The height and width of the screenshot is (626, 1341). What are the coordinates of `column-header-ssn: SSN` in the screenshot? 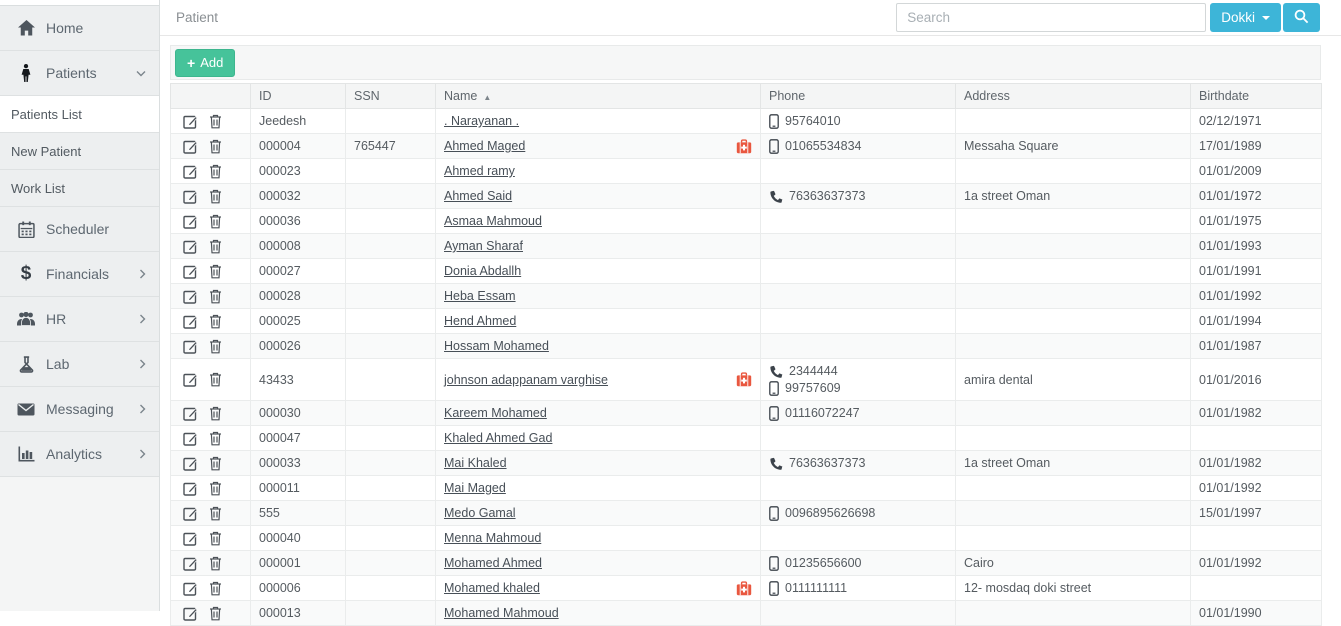 It's located at (390, 96).